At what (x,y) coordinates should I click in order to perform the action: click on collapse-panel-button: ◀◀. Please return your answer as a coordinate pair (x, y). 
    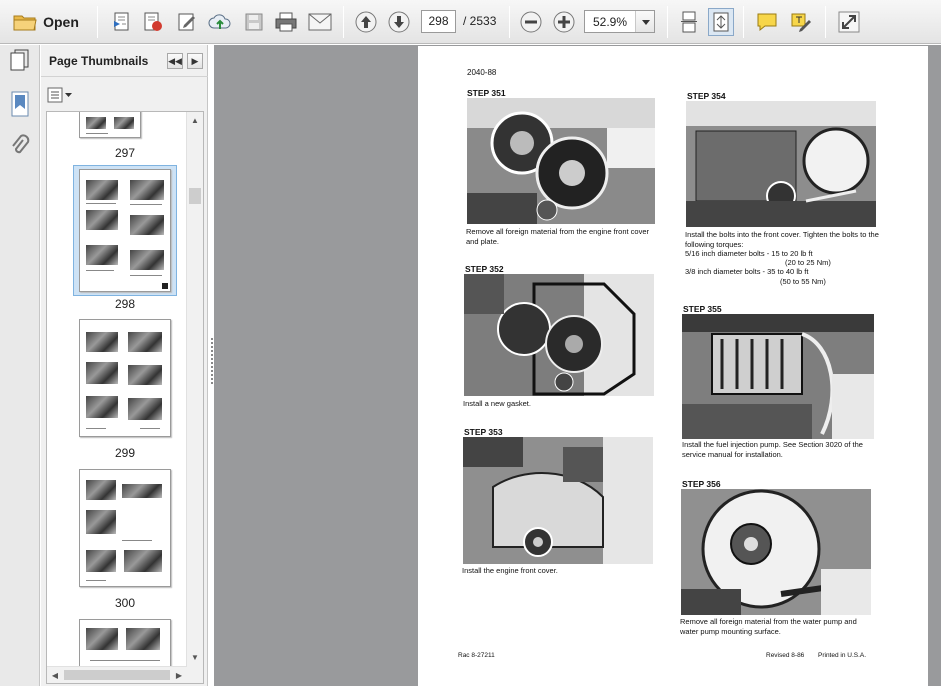
    Looking at the image, I should click on (175, 61).